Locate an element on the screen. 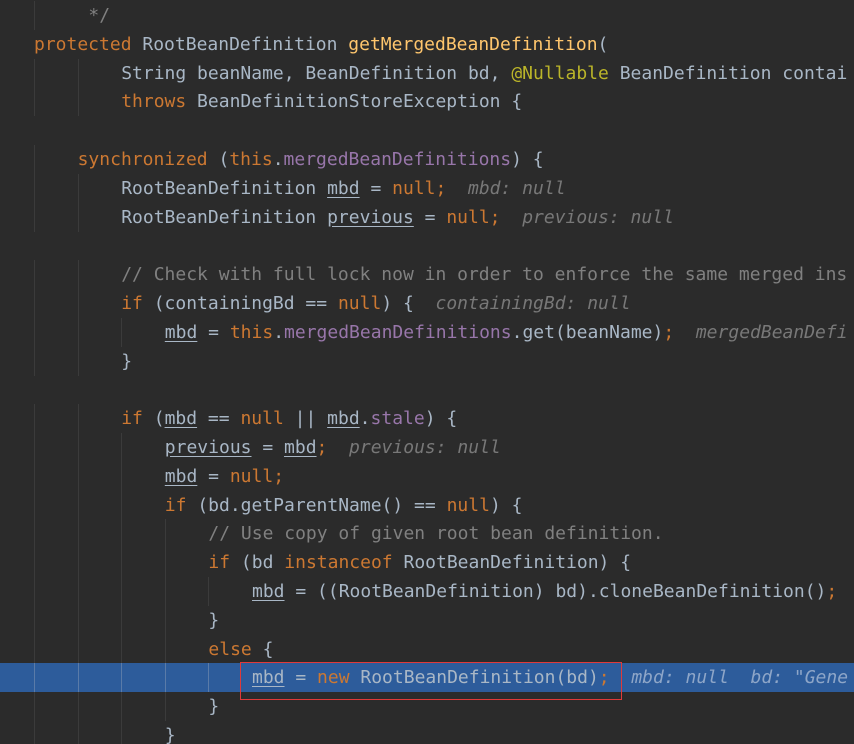  code-line: */ is located at coordinates (427, 15).